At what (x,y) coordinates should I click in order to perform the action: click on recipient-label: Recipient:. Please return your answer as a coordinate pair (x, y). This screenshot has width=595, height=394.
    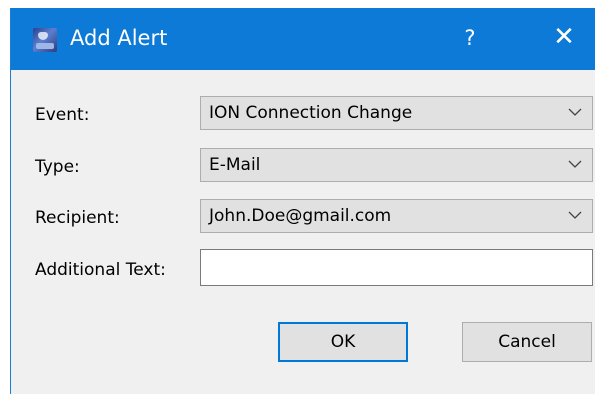
    Looking at the image, I should click on (77, 218).